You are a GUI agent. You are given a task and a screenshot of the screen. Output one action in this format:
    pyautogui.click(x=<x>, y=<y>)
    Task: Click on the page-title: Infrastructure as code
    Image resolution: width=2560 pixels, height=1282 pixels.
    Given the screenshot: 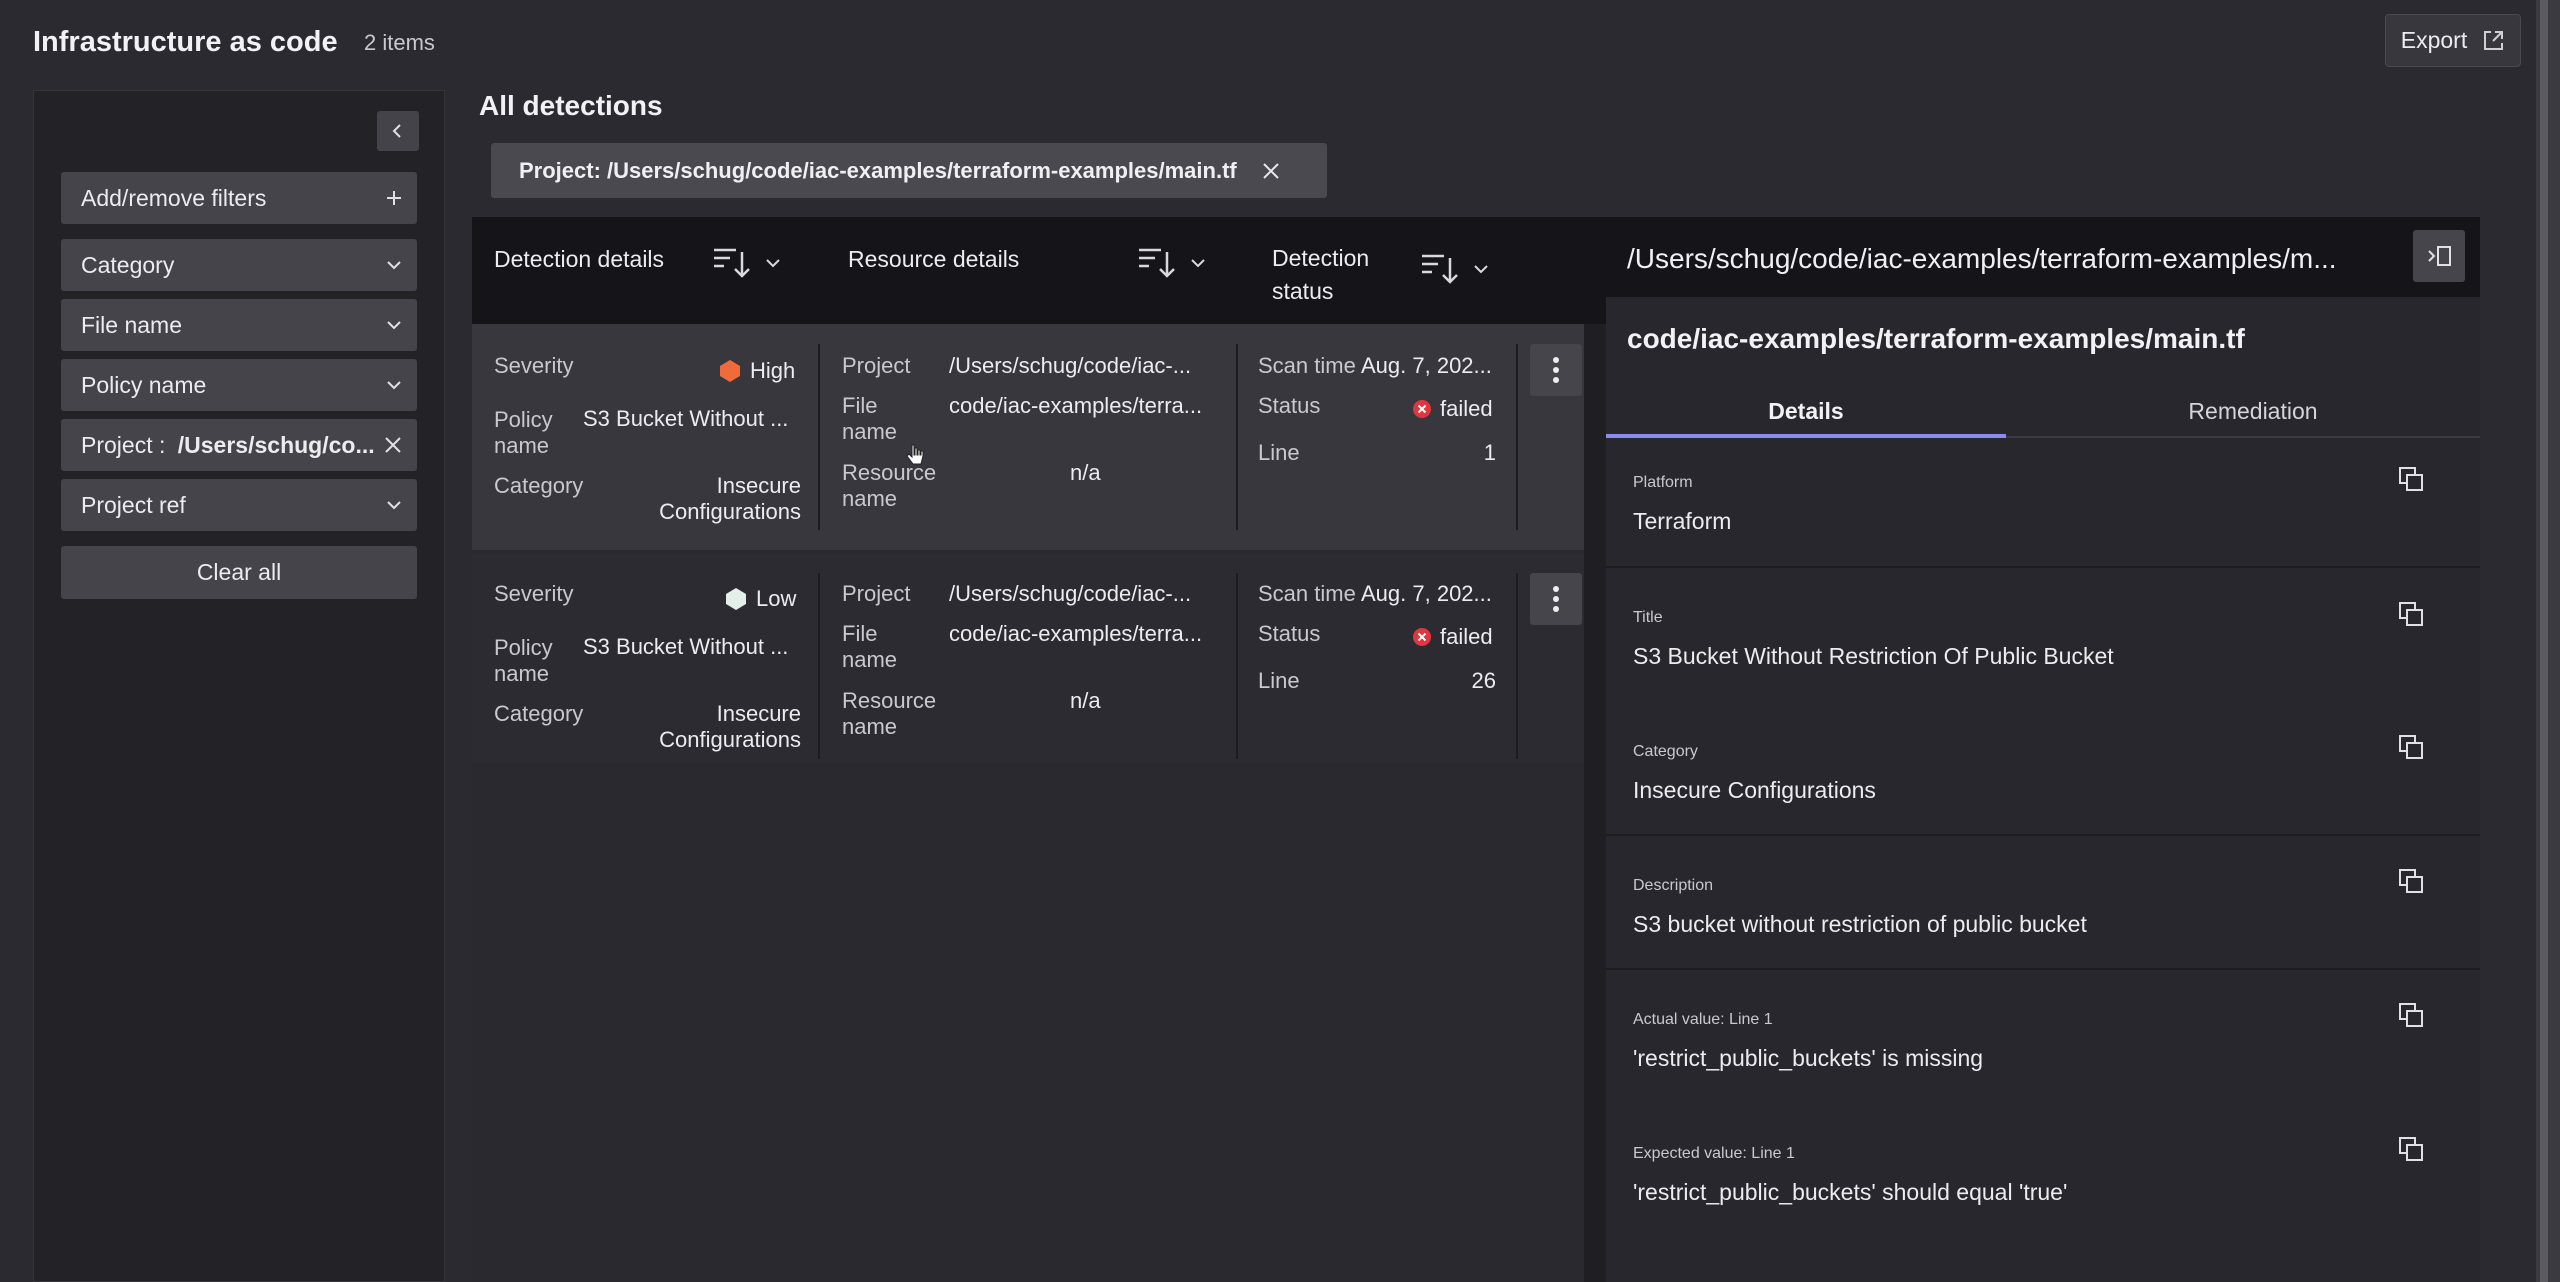 What is the action you would take?
    pyautogui.click(x=185, y=42)
    